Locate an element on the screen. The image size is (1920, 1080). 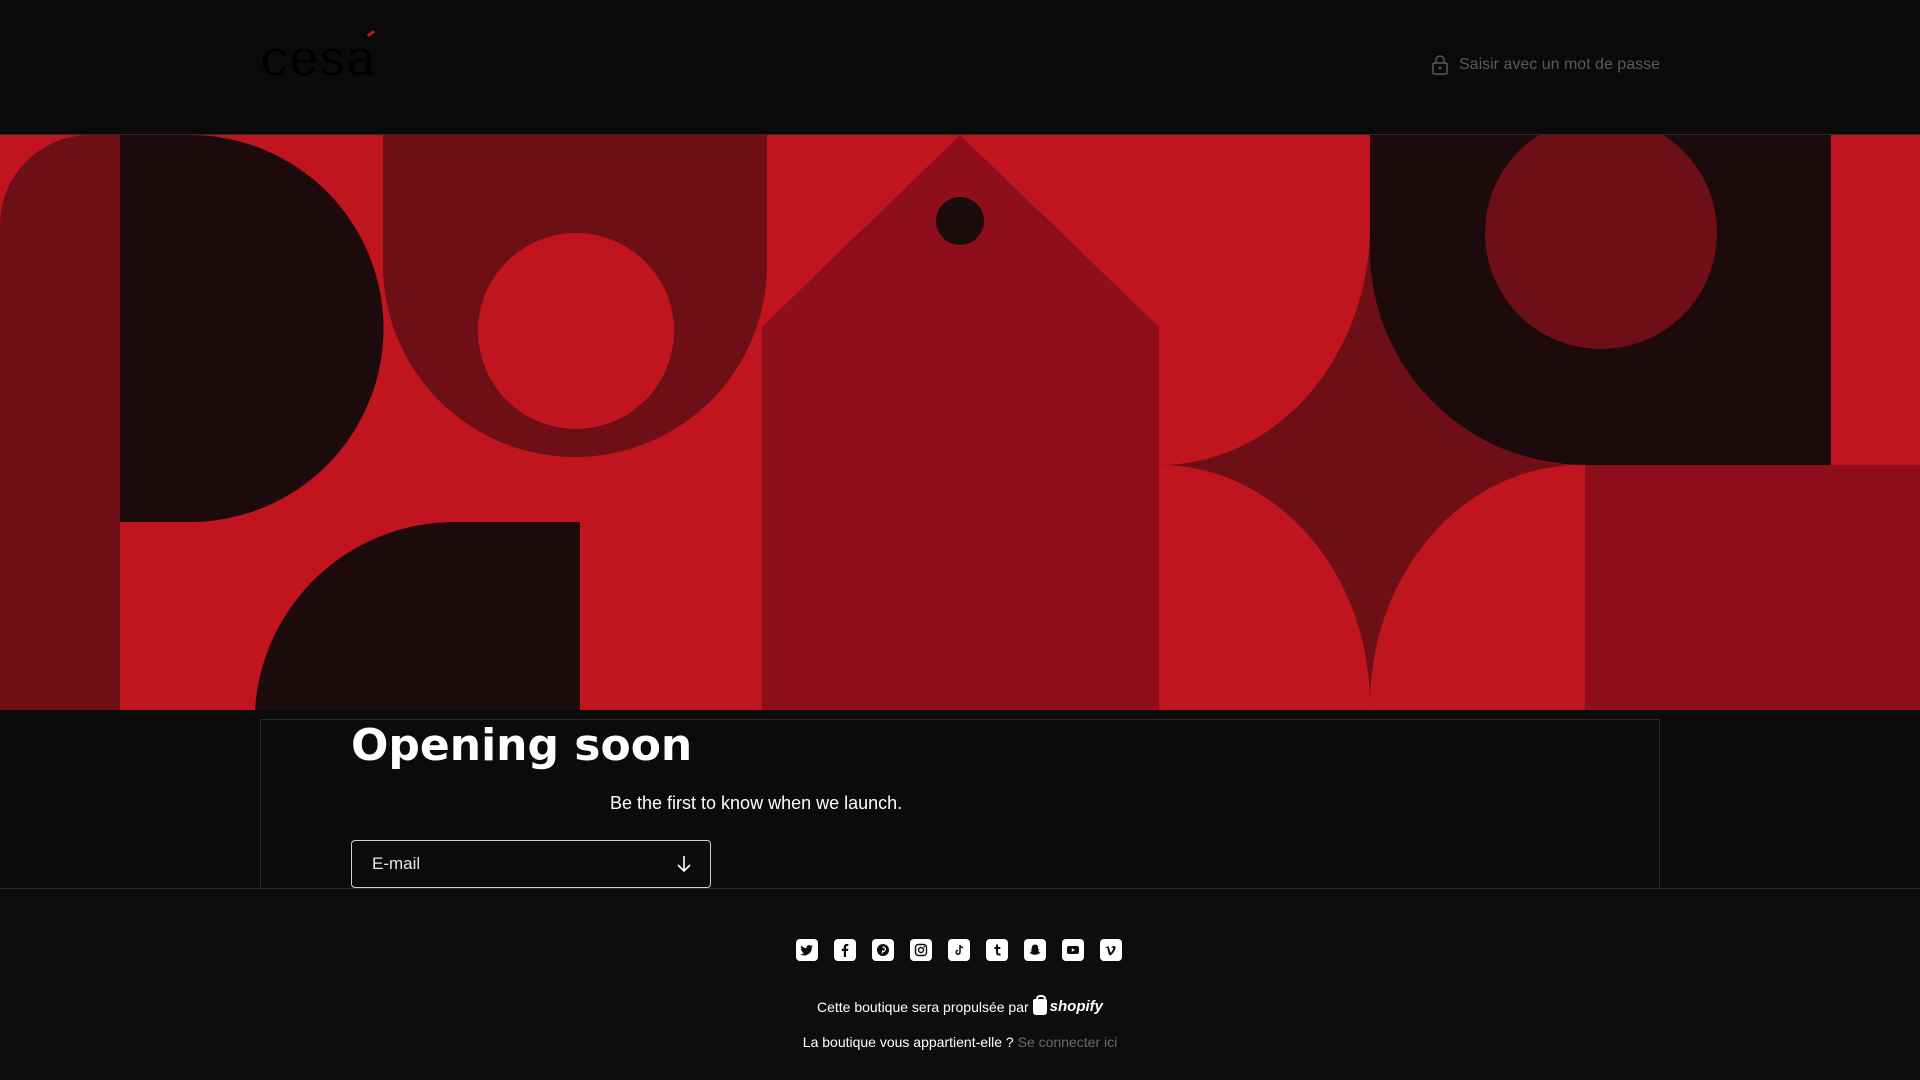
arrow-down-icon is located at coordinates (684, 864).